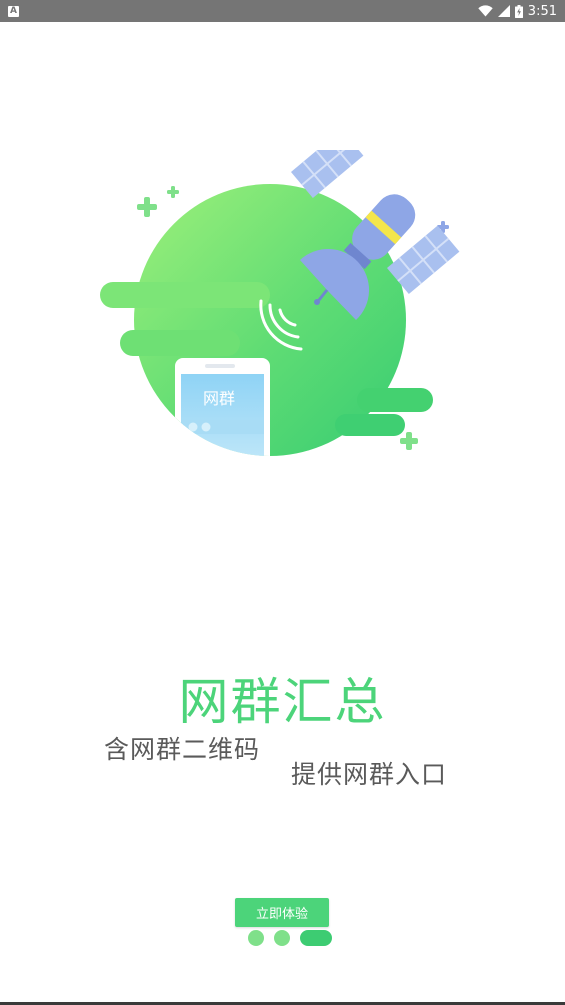  Describe the element at coordinates (485, 11) in the screenshot. I see `wifi-icon` at that location.